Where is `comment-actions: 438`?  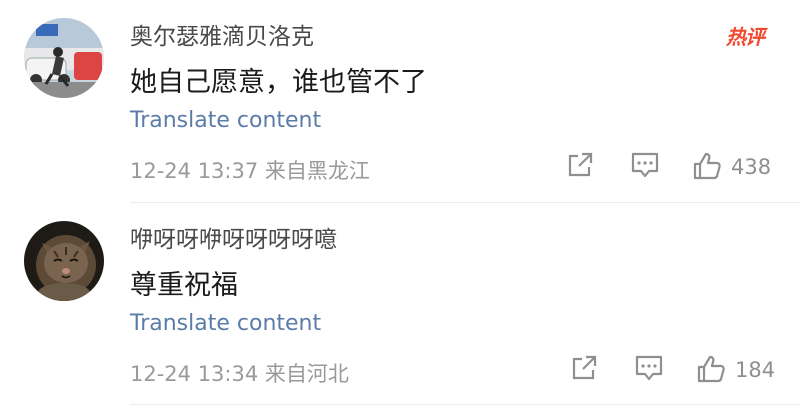
comment-actions: 438 is located at coordinates (400, 168).